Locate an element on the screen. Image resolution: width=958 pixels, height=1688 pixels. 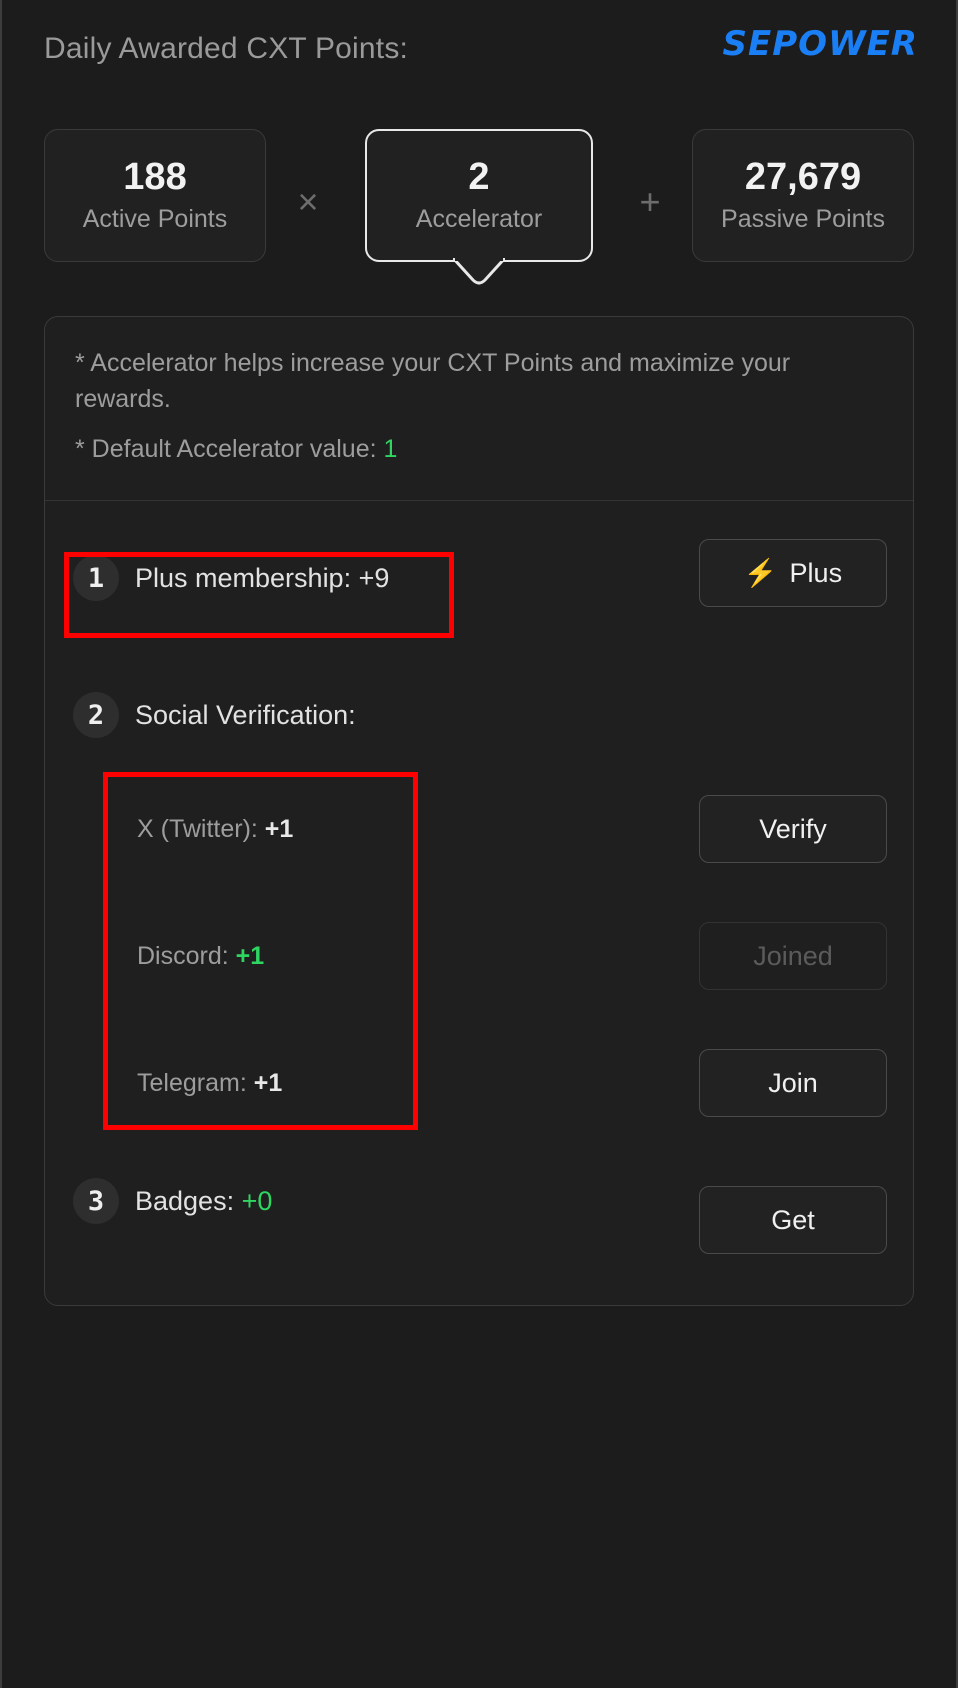
active-points-value: 188 is located at coordinates (155, 177).